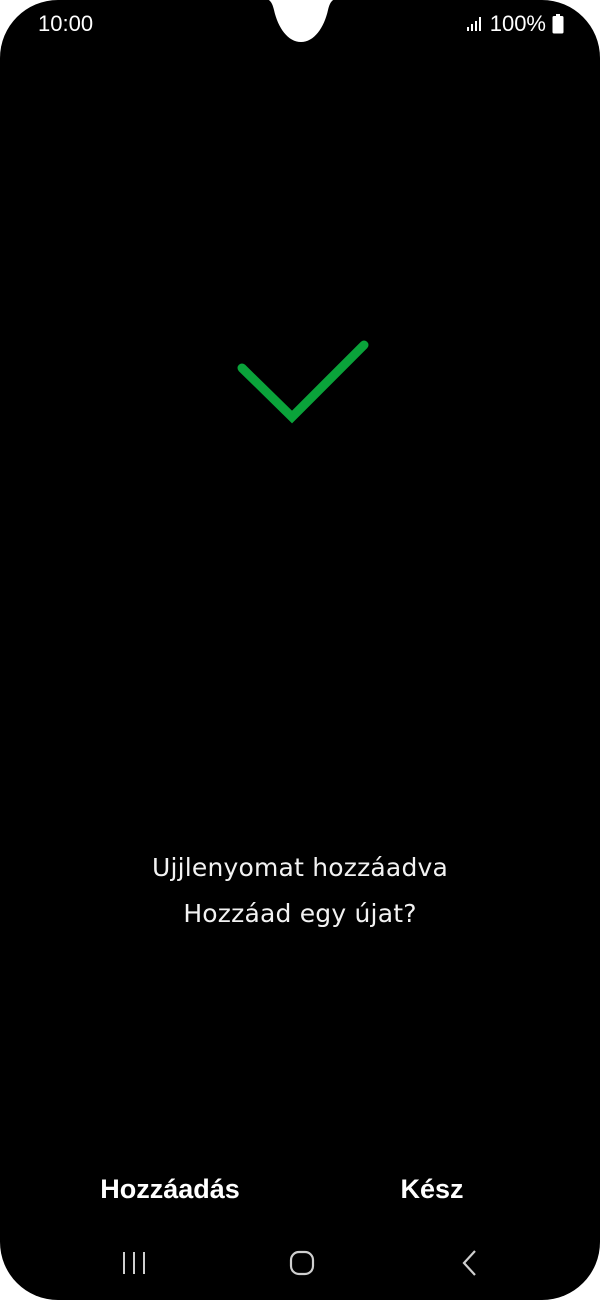 The height and width of the screenshot is (1300, 600). I want to click on status-bar: 10:00 100%, so click(300, 24).